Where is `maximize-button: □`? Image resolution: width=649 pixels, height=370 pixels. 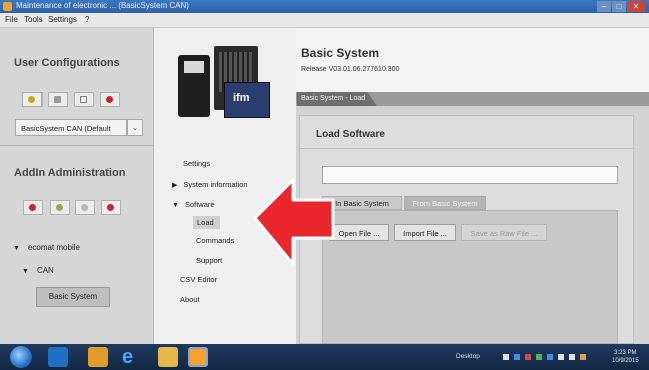 maximize-button: □ is located at coordinates (619, 6).